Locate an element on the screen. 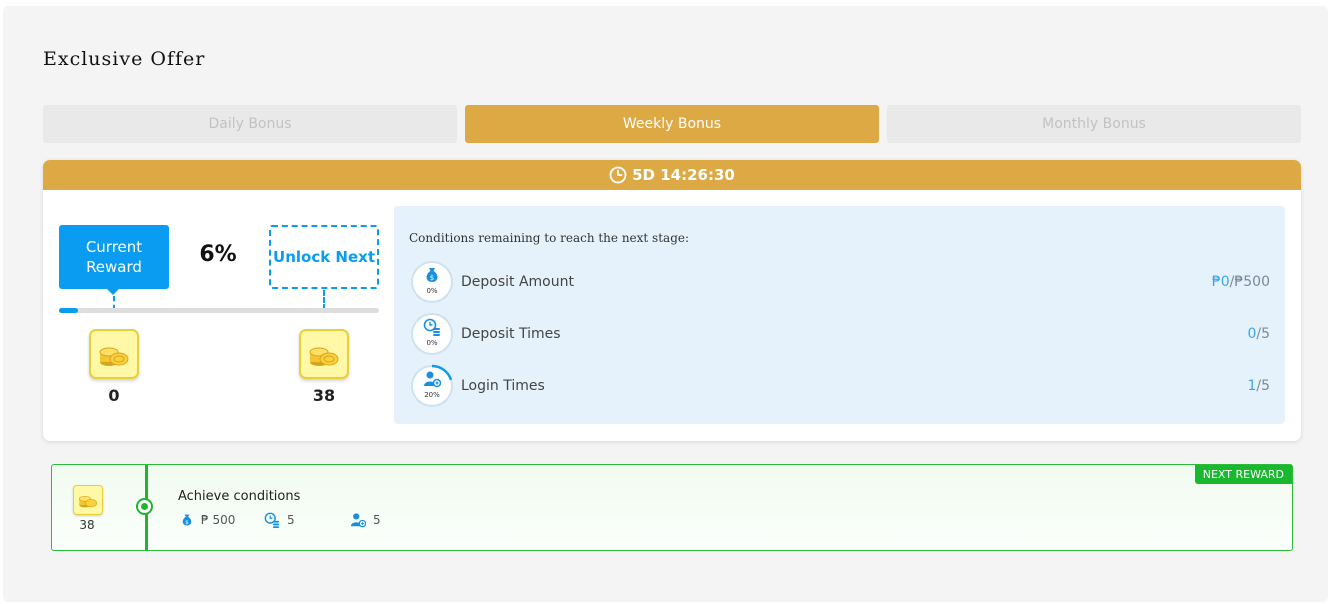  condition-label: Deposit Amount is located at coordinates (517, 282).